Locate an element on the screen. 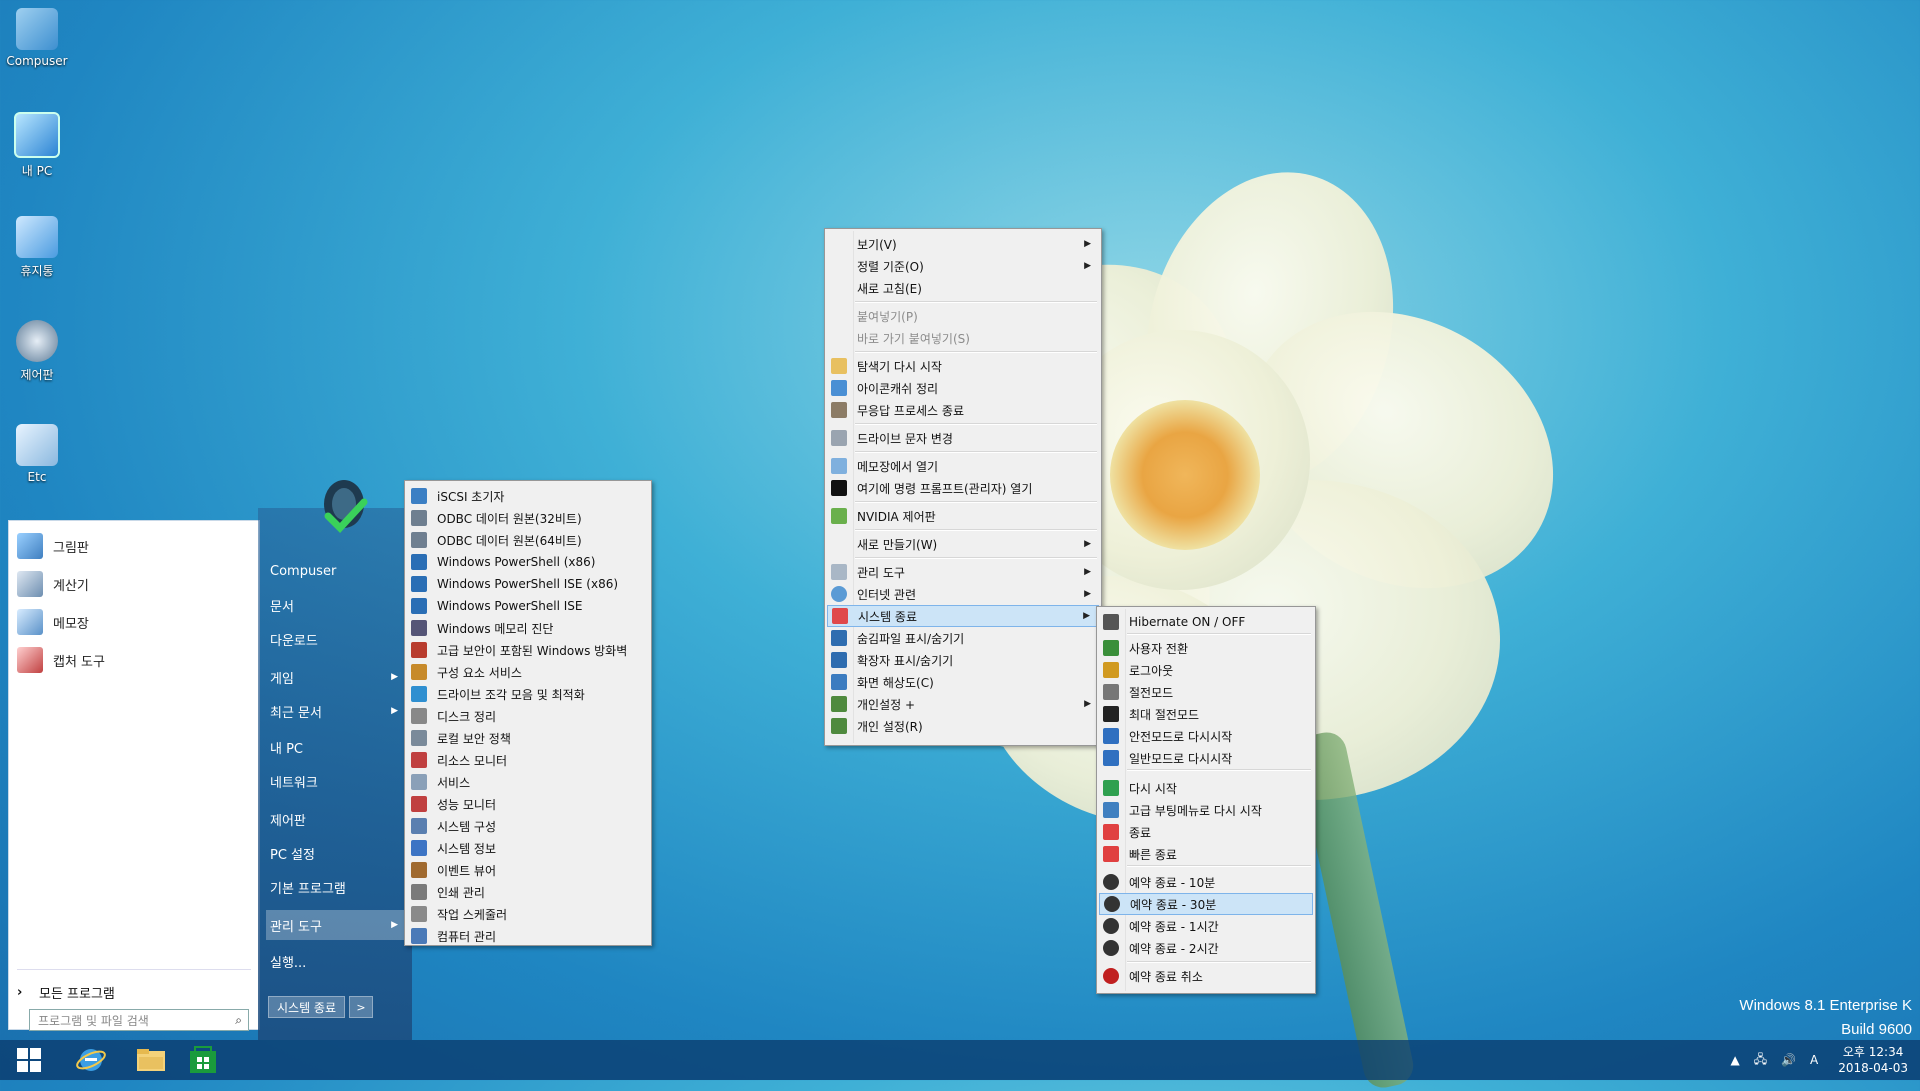 The width and height of the screenshot is (1920, 1091). admin-tool-item: Windows PowerShell ISE is located at coordinates (528, 606).